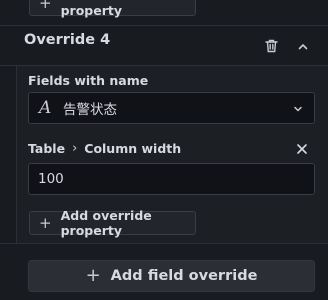 Image resolution: width=328 pixels, height=300 pixels. What do you see at coordinates (298, 109) in the screenshot?
I see `chevron-down-icon` at bounding box center [298, 109].